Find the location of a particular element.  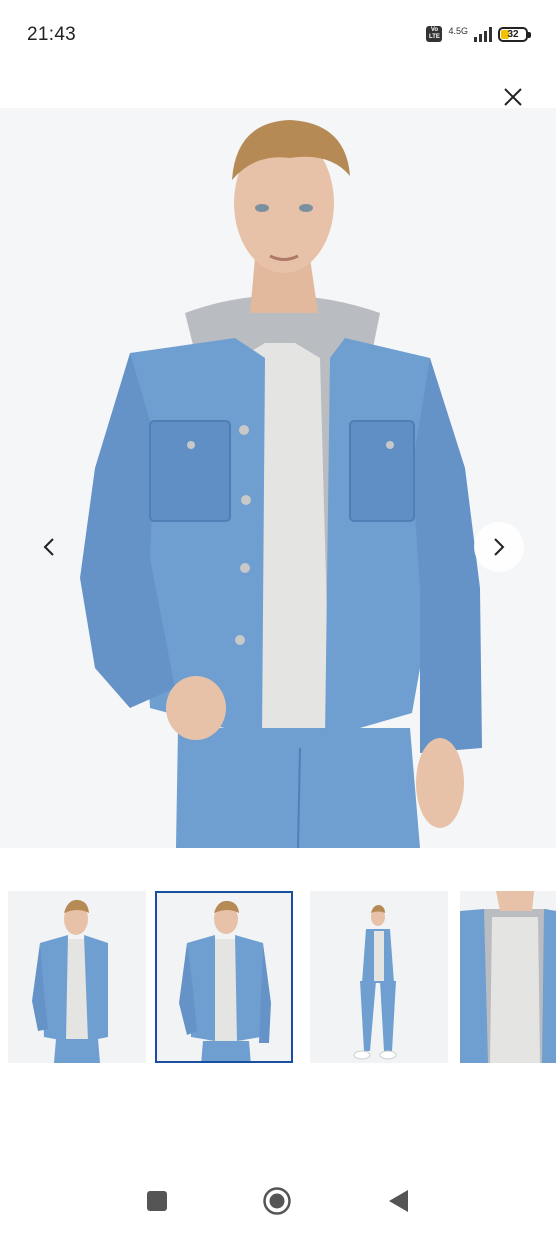

volte-label-top: Vo is located at coordinates (434, 30).